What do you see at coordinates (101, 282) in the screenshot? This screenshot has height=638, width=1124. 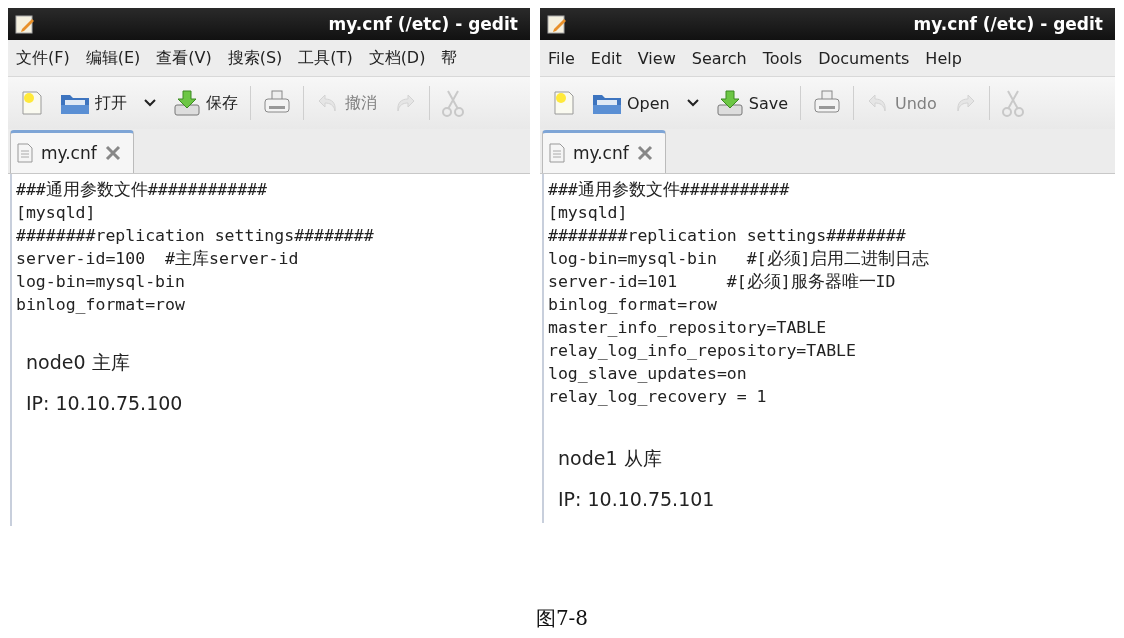 I see `code-line: log-bin=mysql-bin` at bounding box center [101, 282].